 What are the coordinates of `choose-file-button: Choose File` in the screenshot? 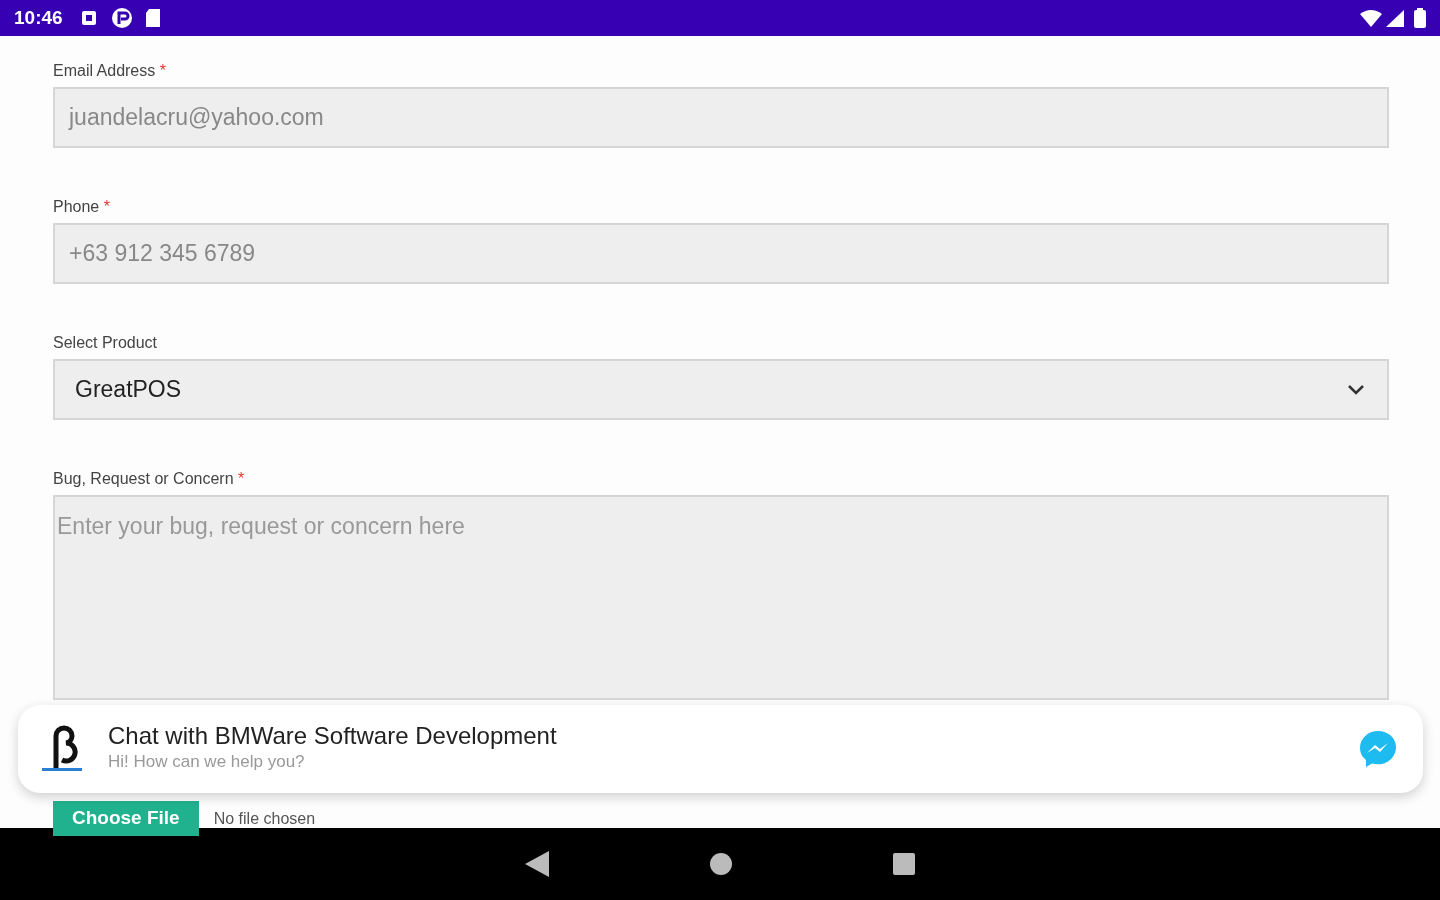 It's located at (126, 818).